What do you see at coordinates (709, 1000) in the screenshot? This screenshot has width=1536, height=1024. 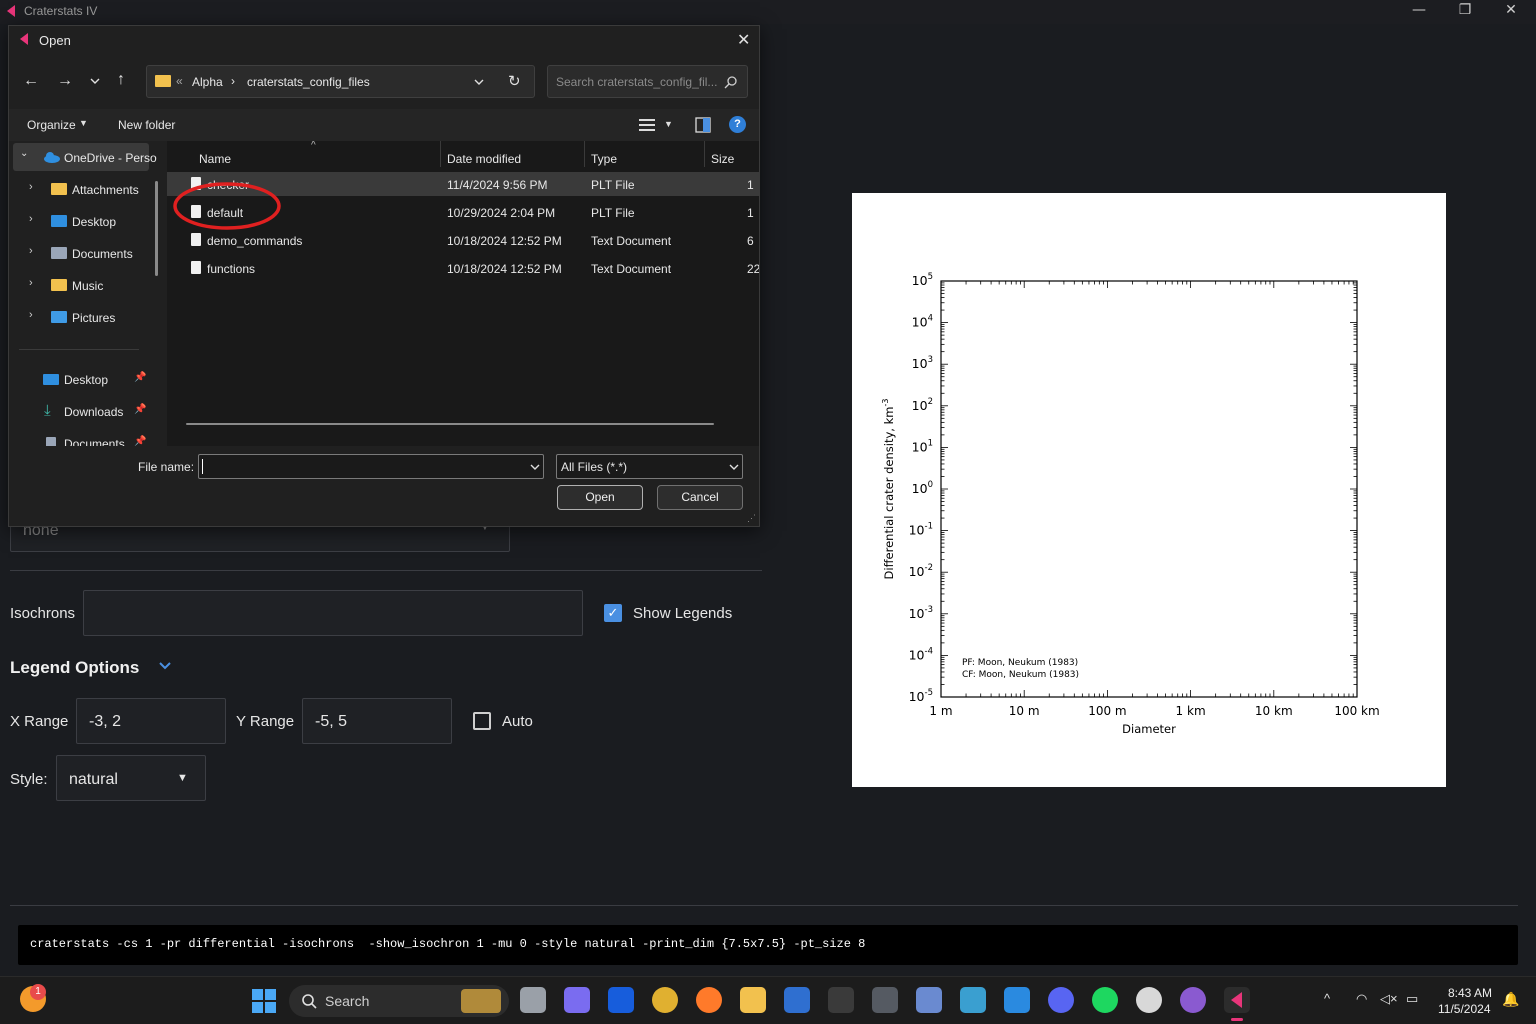 I see `firefox-icon` at bounding box center [709, 1000].